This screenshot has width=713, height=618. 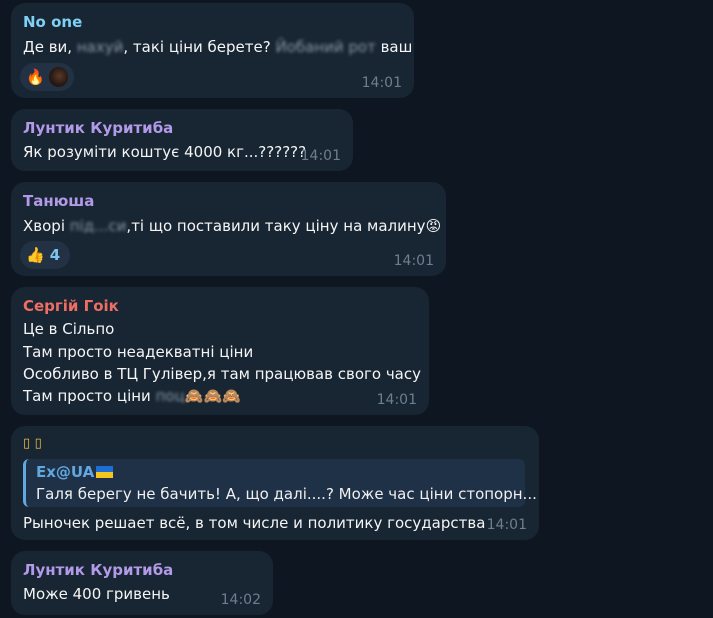 I want to click on thumbs-up-icon: 👍, so click(x=35, y=255).